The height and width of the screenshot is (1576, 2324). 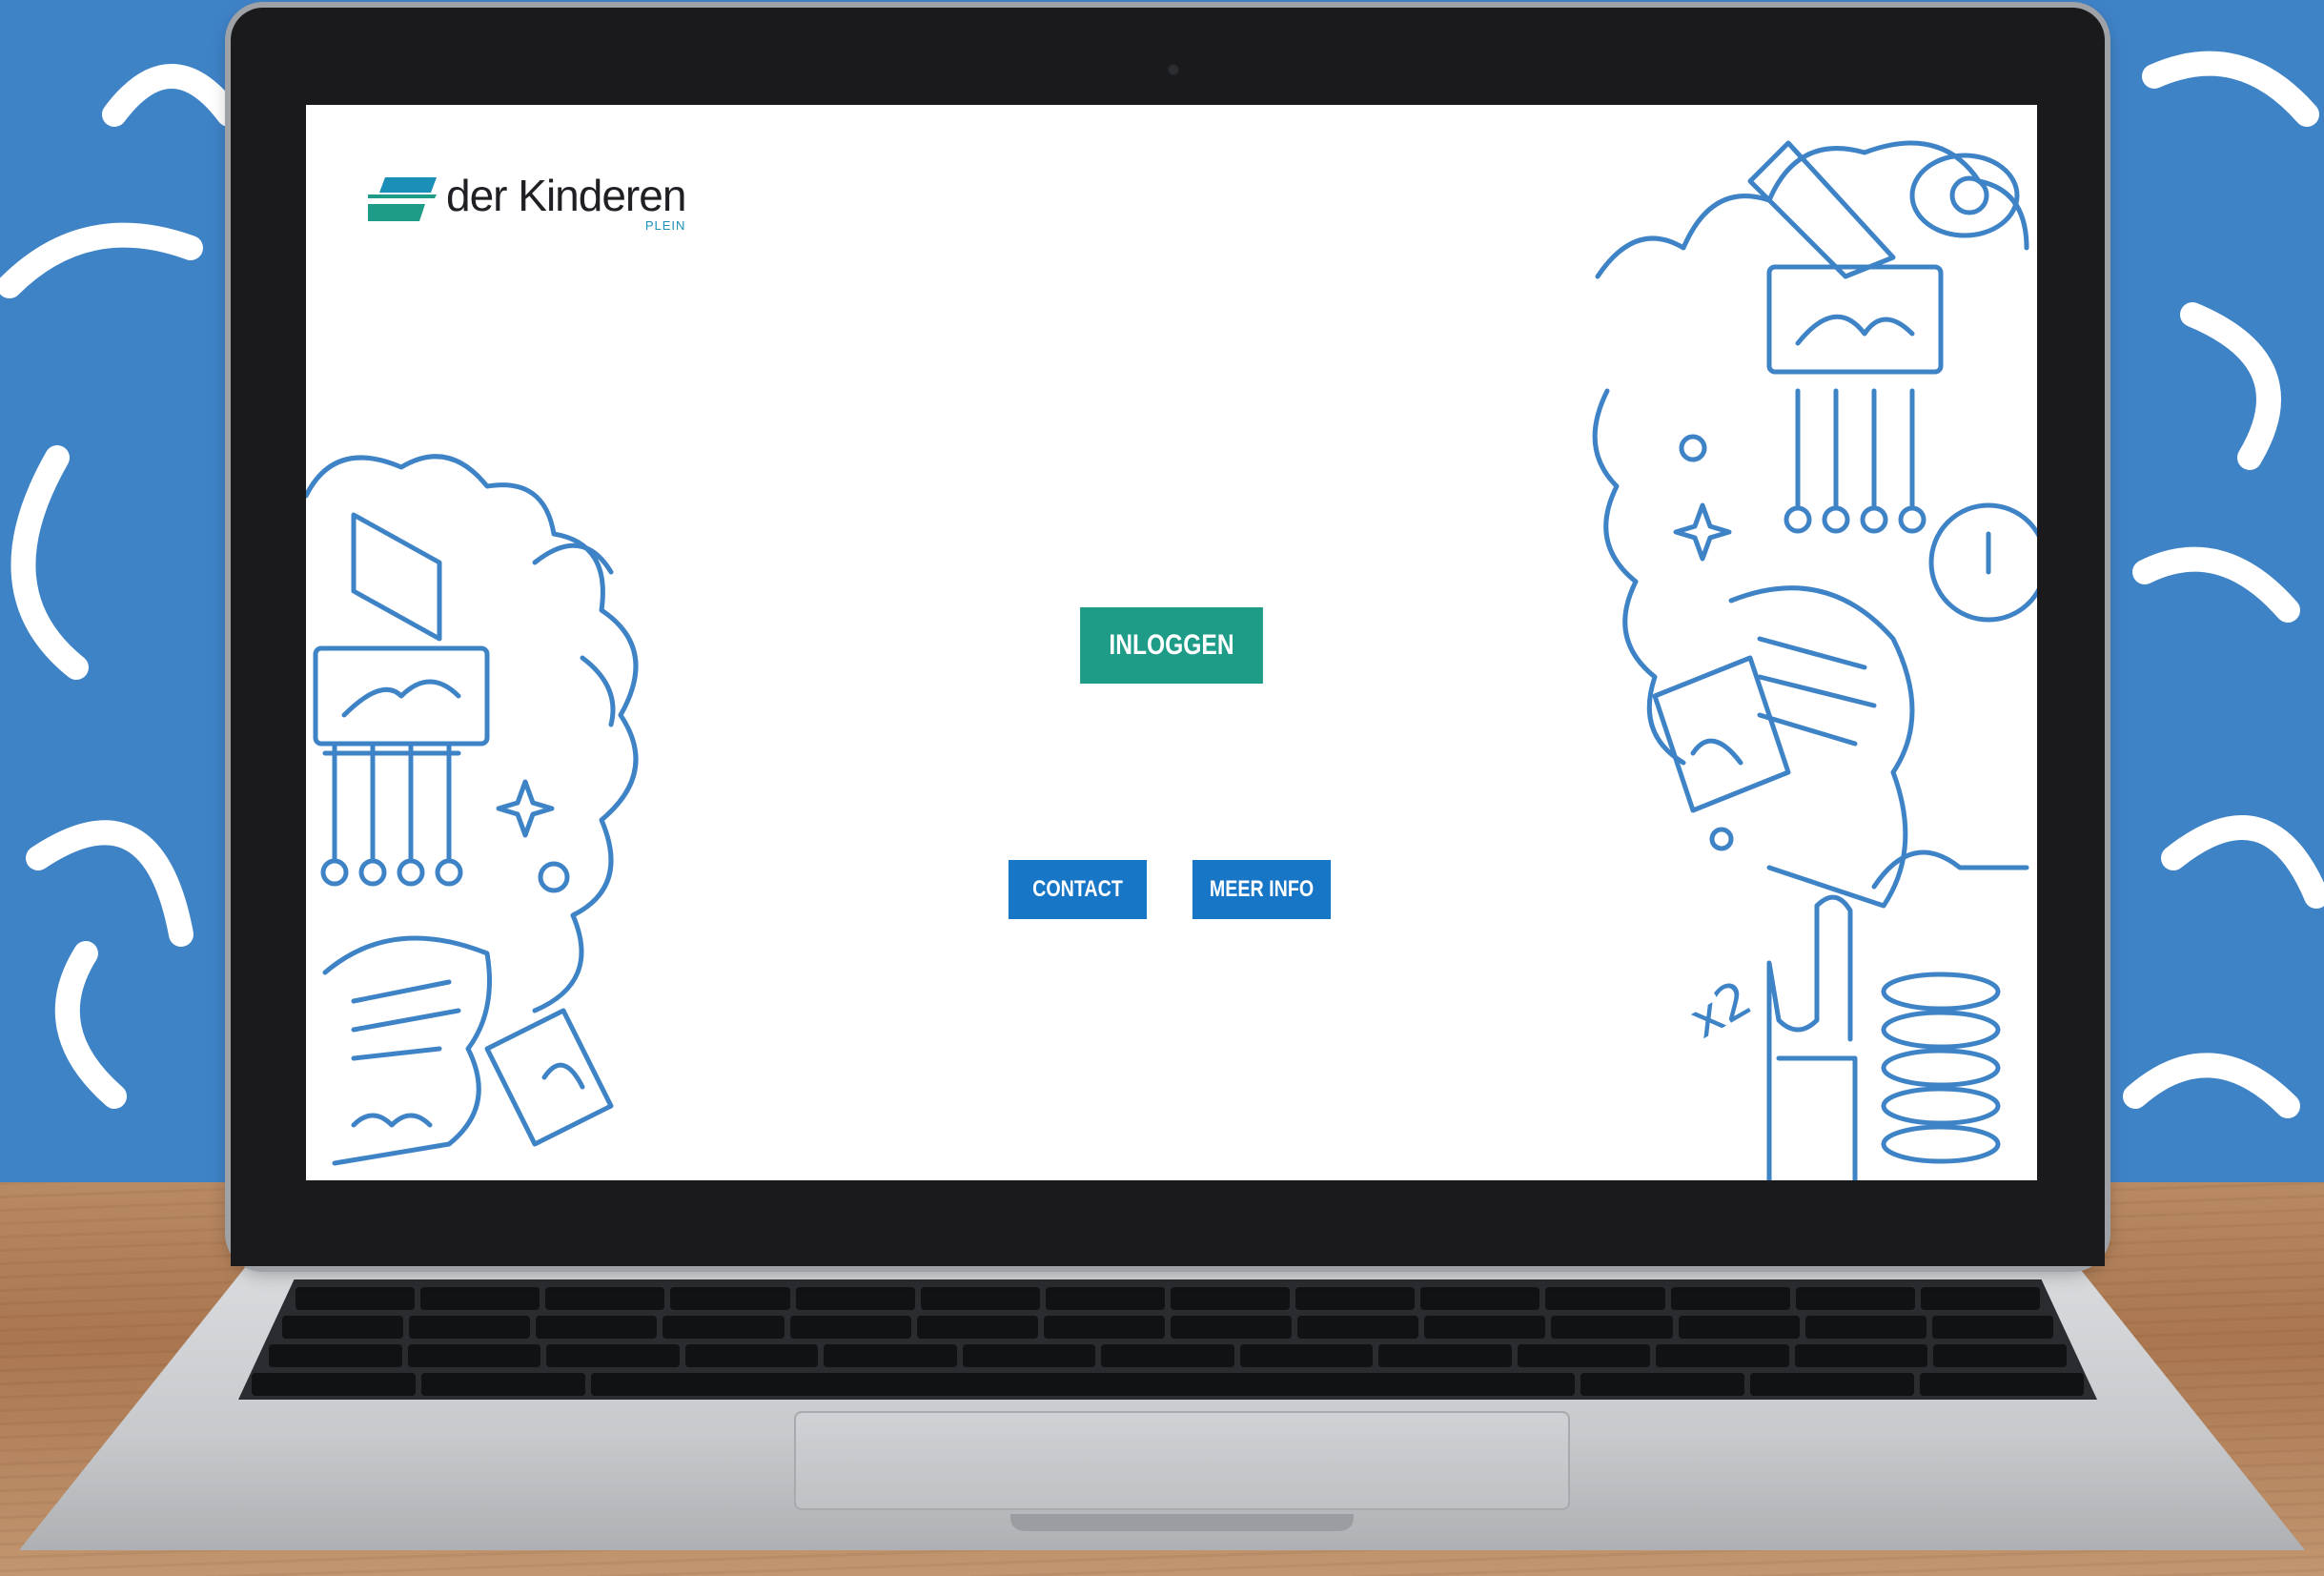 I want to click on laptop-lip, so click(x=1182, y=1522).